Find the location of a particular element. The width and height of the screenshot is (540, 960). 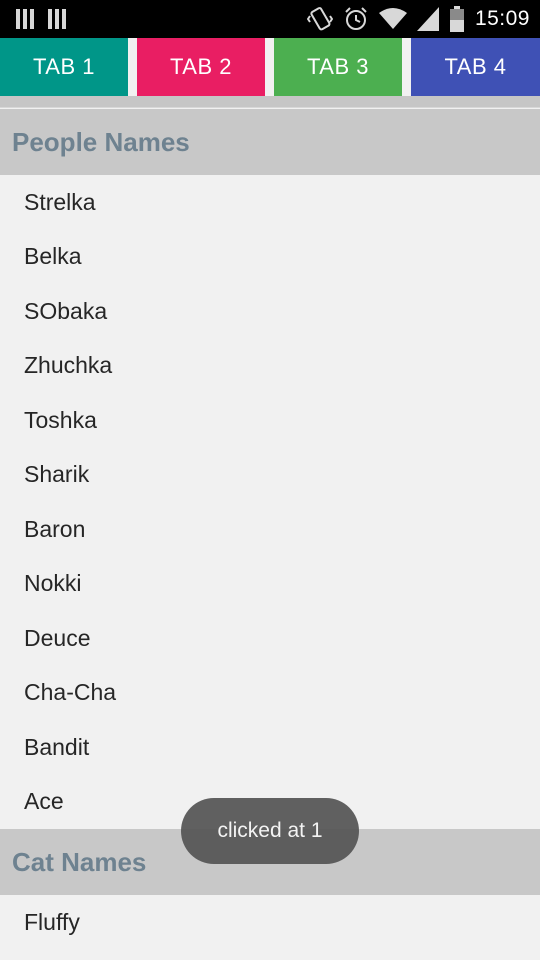

vibrate-icon is located at coordinates (319, 19).